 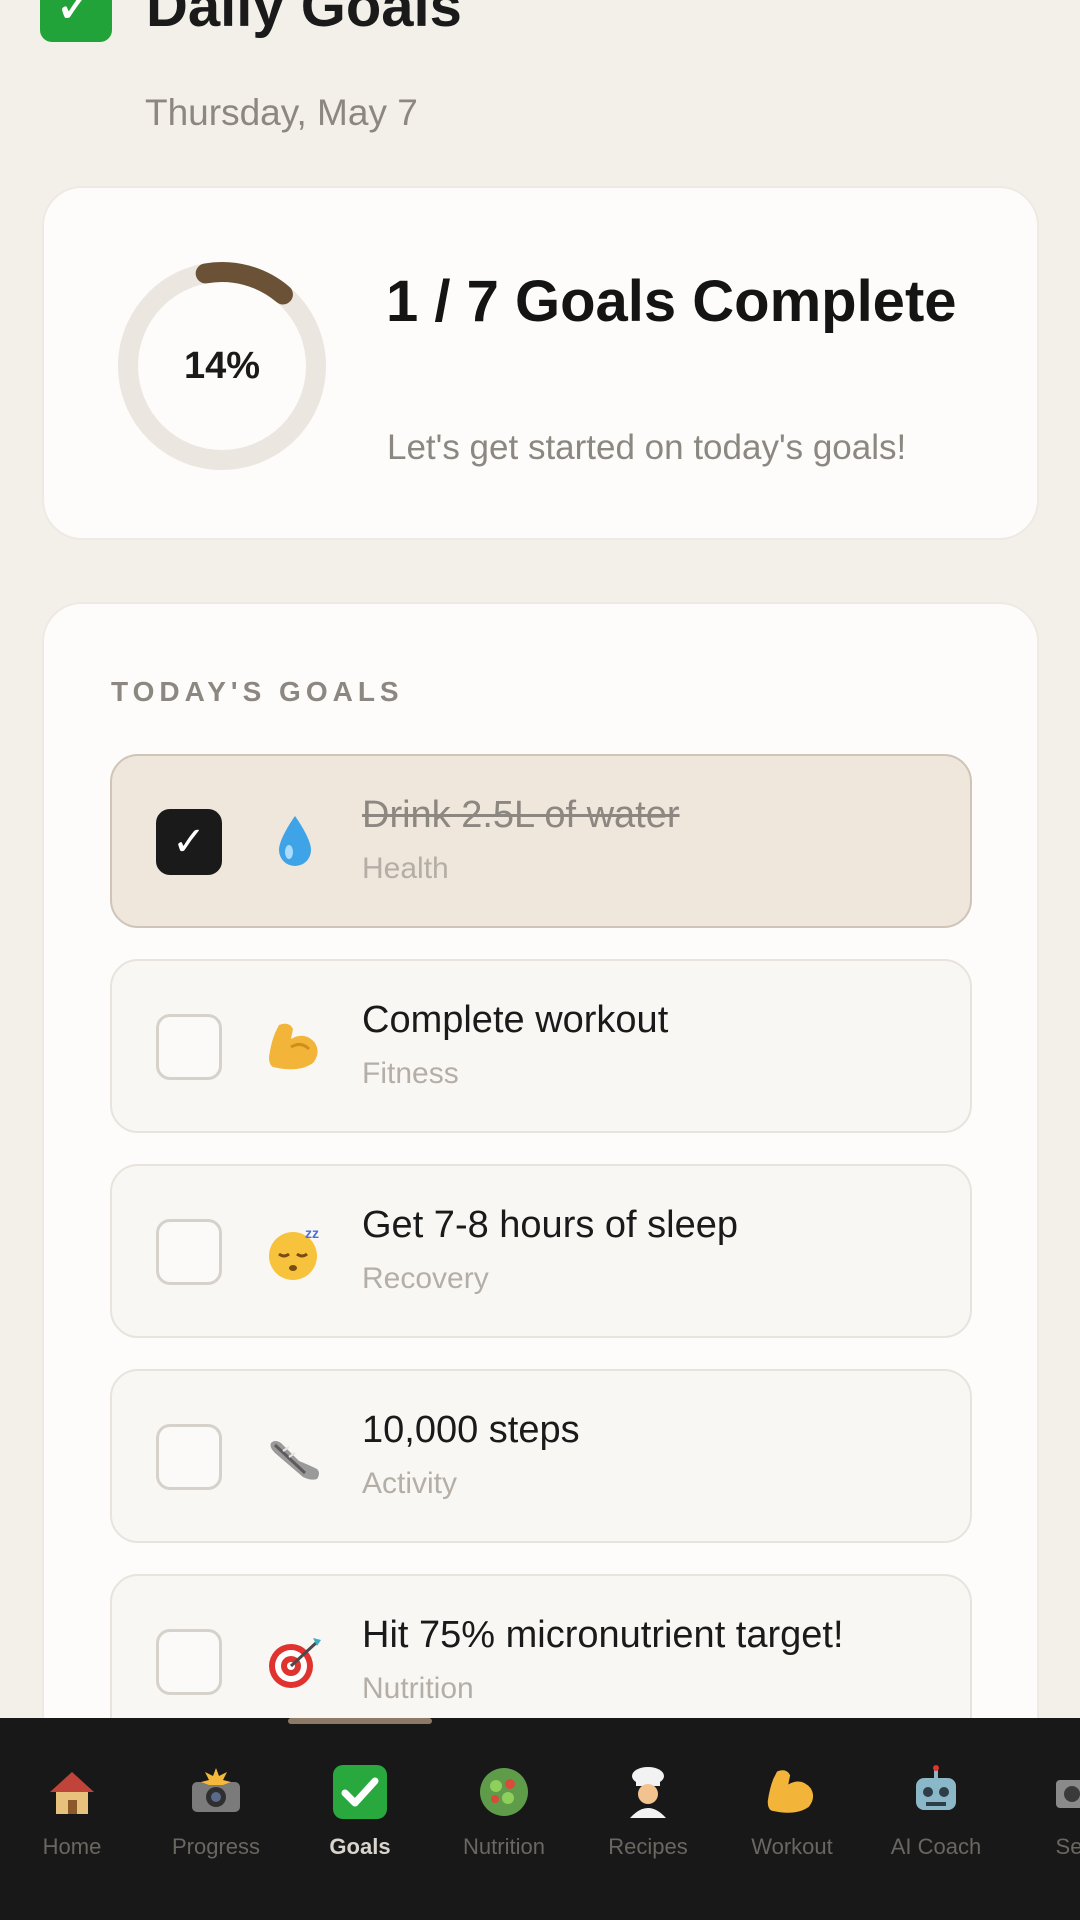 What do you see at coordinates (410, 1483) in the screenshot?
I see `goal-category: Activity` at bounding box center [410, 1483].